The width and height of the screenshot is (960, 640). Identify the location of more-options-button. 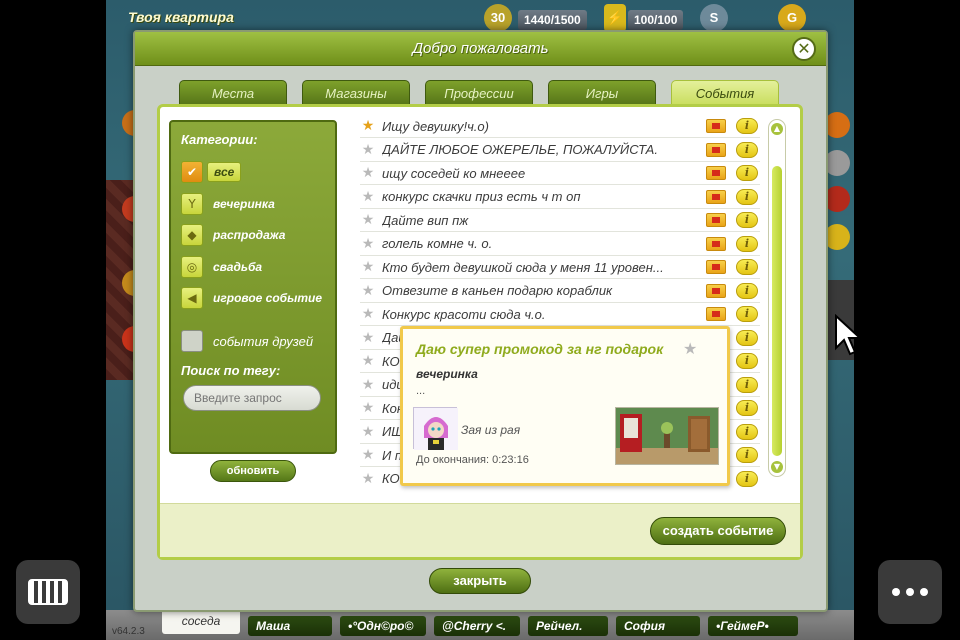
(910, 592).